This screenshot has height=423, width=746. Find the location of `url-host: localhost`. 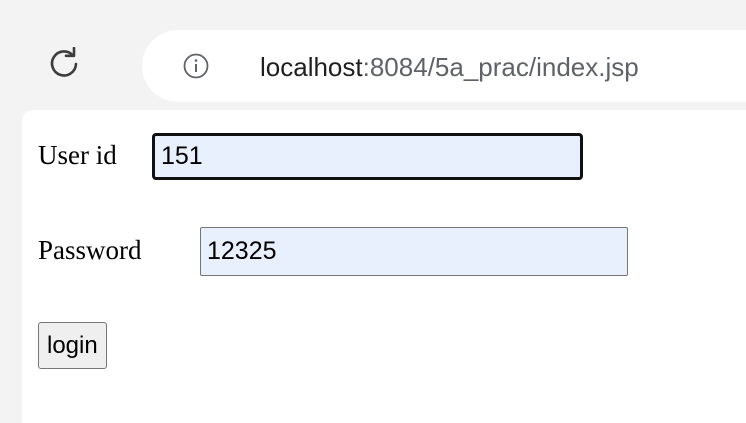

url-host: localhost is located at coordinates (311, 67).